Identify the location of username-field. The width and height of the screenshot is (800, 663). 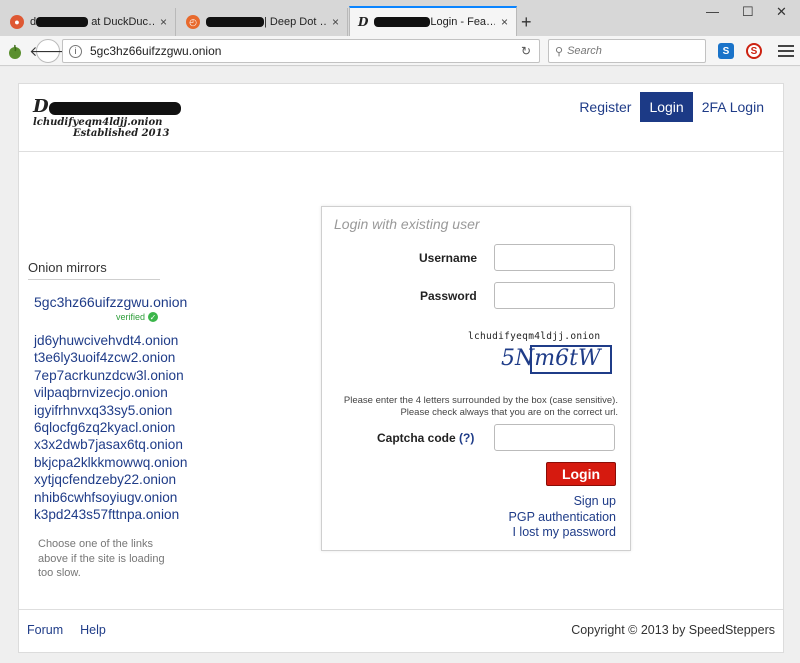
(554, 257).